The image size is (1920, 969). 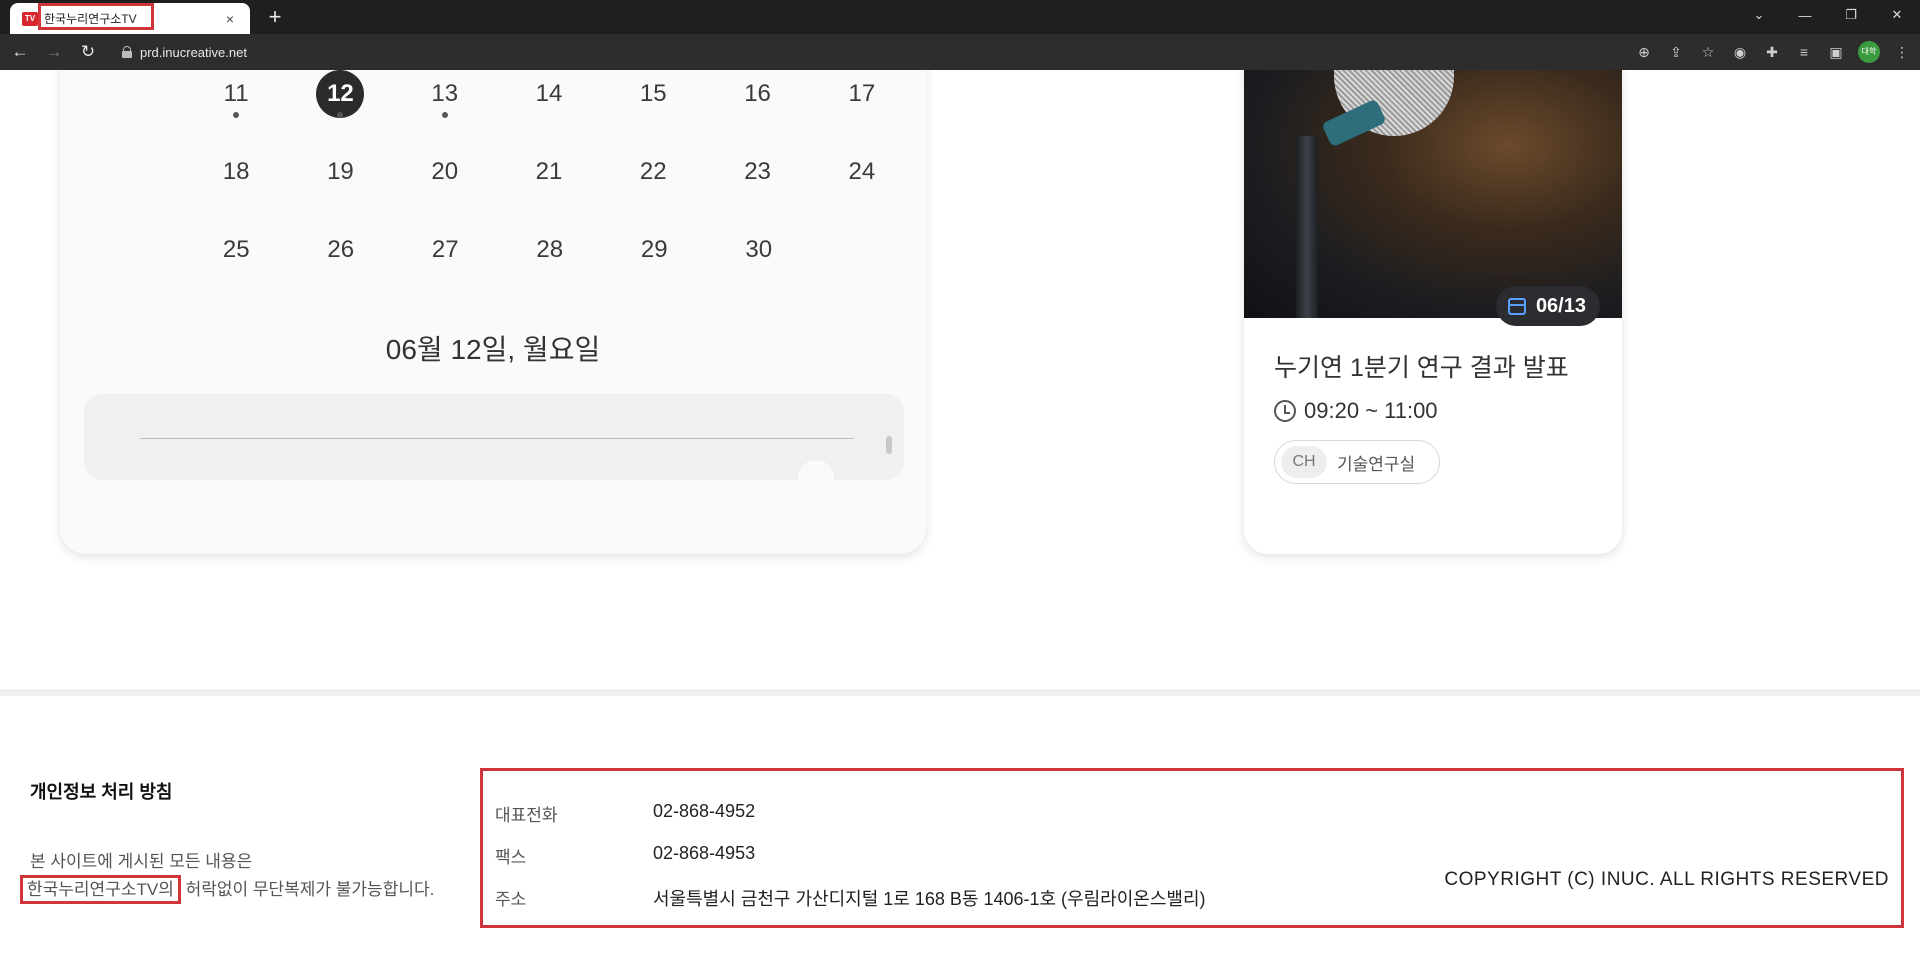 What do you see at coordinates (236, 261) in the screenshot?
I see `calendar-day: 25` at bounding box center [236, 261].